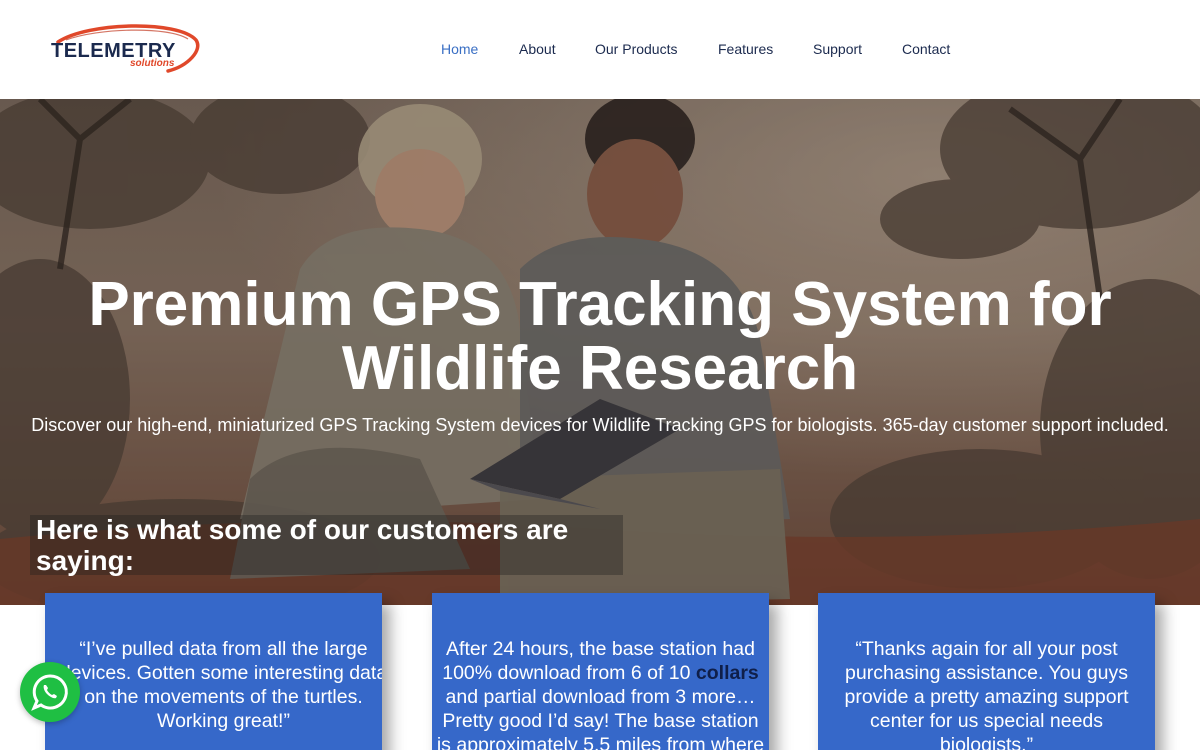  What do you see at coordinates (986, 649) in the screenshot?
I see `testimonial-line: “Thanks again for all your post` at bounding box center [986, 649].